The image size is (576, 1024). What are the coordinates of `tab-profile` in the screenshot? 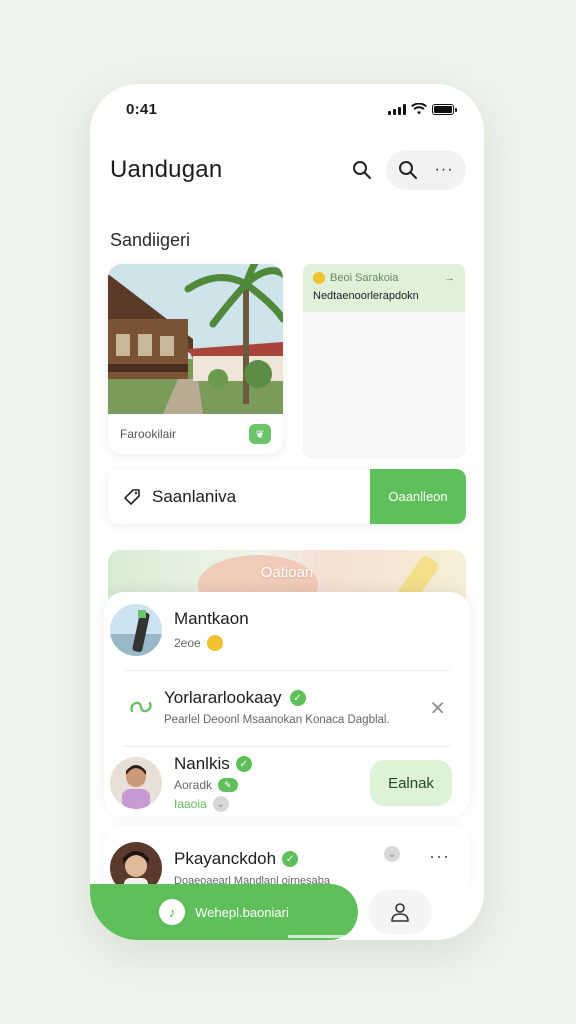 It's located at (400, 912).